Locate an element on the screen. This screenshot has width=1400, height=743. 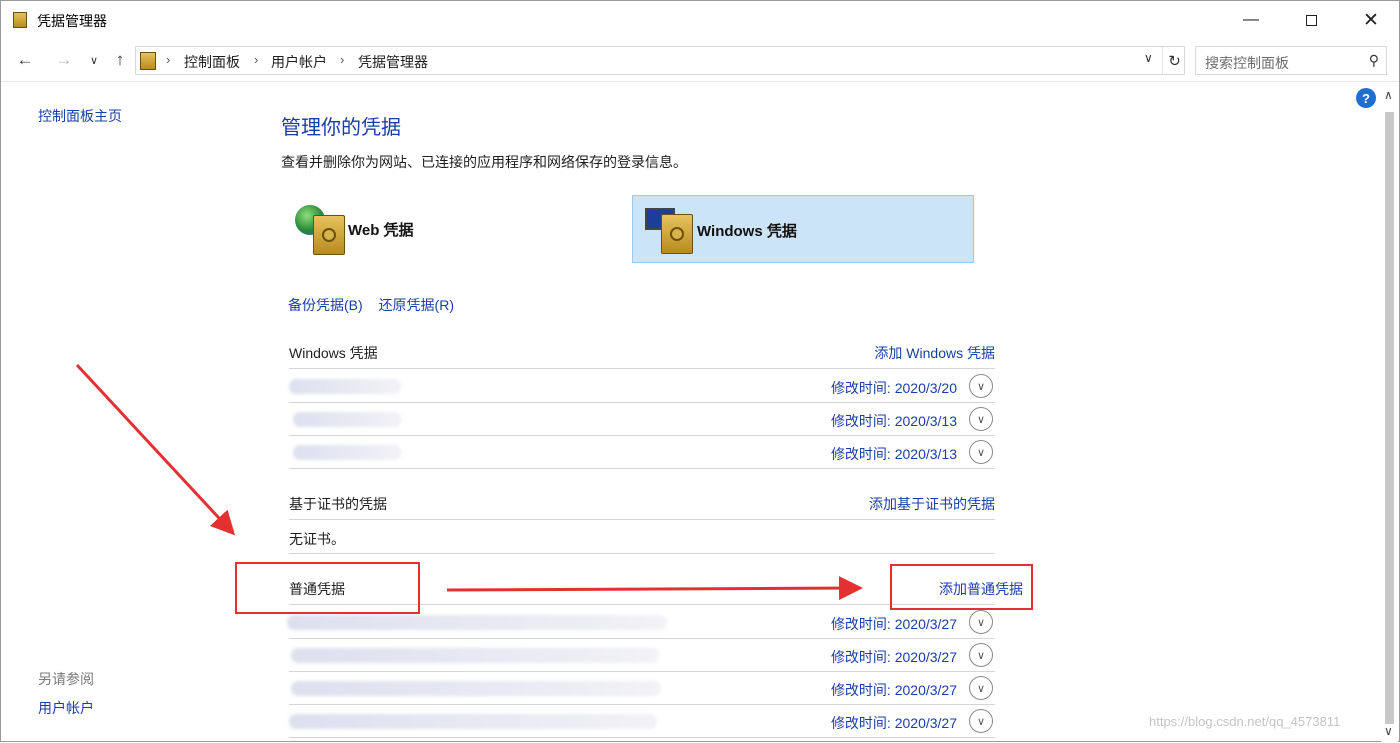
credential-manager-icon is located at coordinates (20, 20).